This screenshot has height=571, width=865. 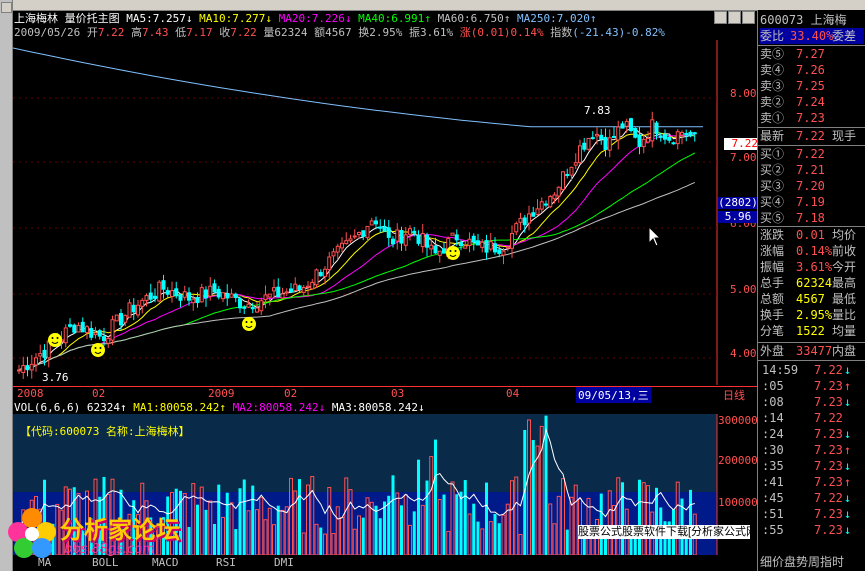 What do you see at coordinates (810, 118) in the screenshot?
I see `ask-row-1-value: 7.23` at bounding box center [810, 118].